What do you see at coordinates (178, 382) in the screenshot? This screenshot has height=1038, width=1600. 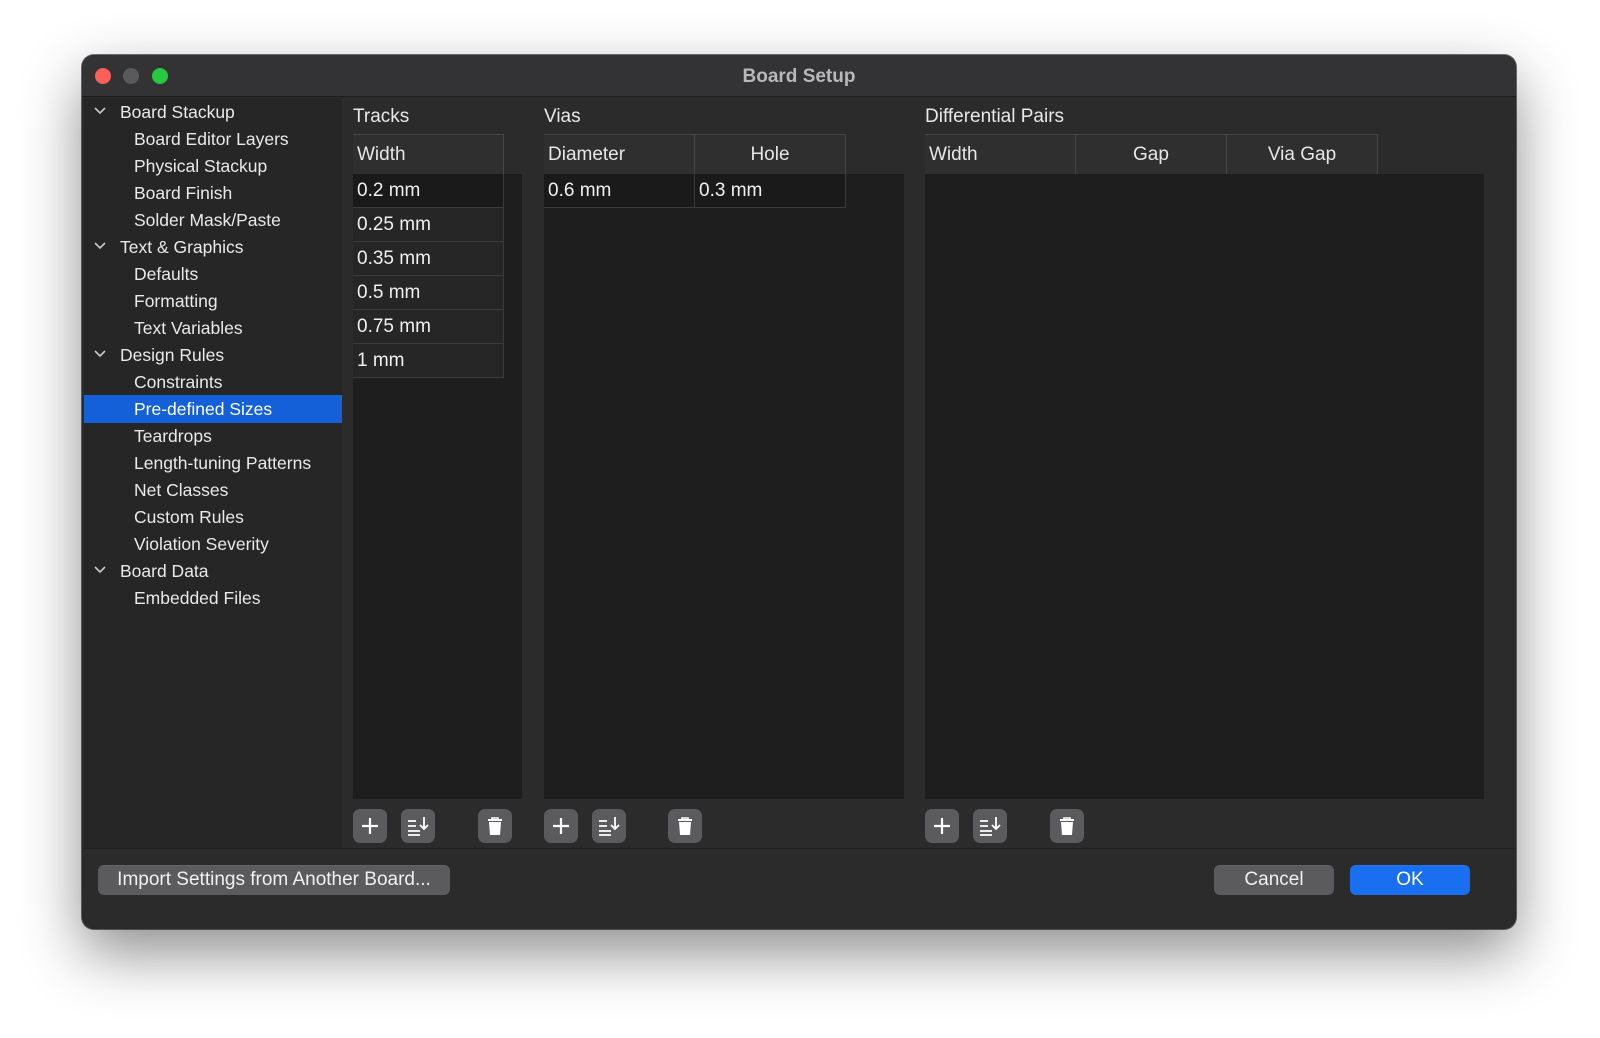 I see `tree-item-label: Constraints` at bounding box center [178, 382].